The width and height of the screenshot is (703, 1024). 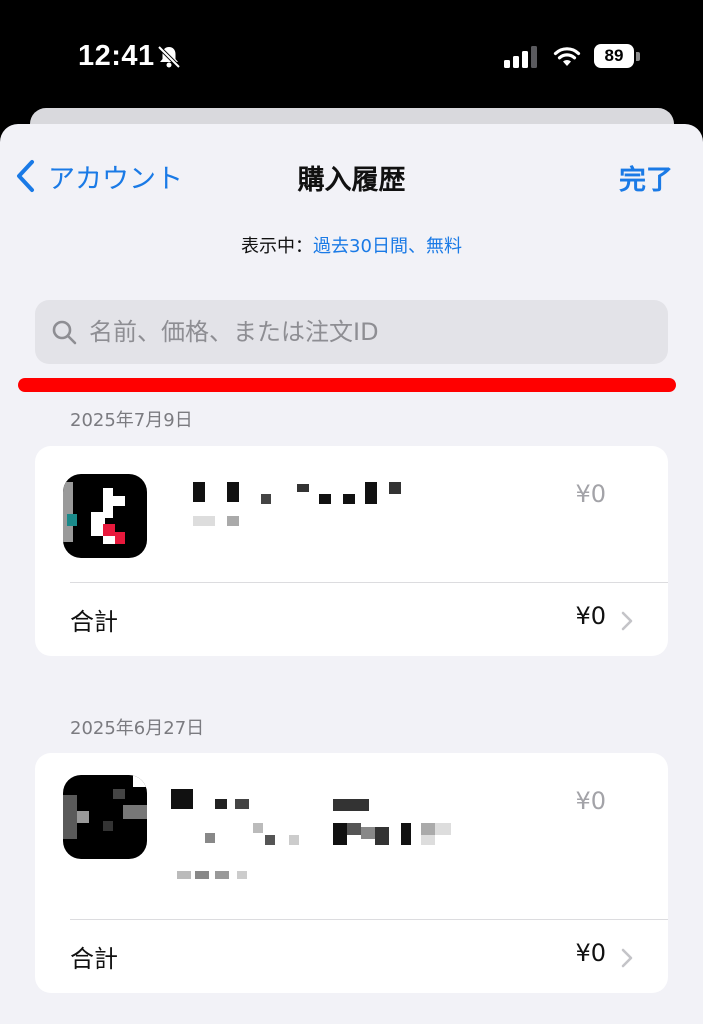 I want to click on battery-level: 89, so click(x=614, y=56).